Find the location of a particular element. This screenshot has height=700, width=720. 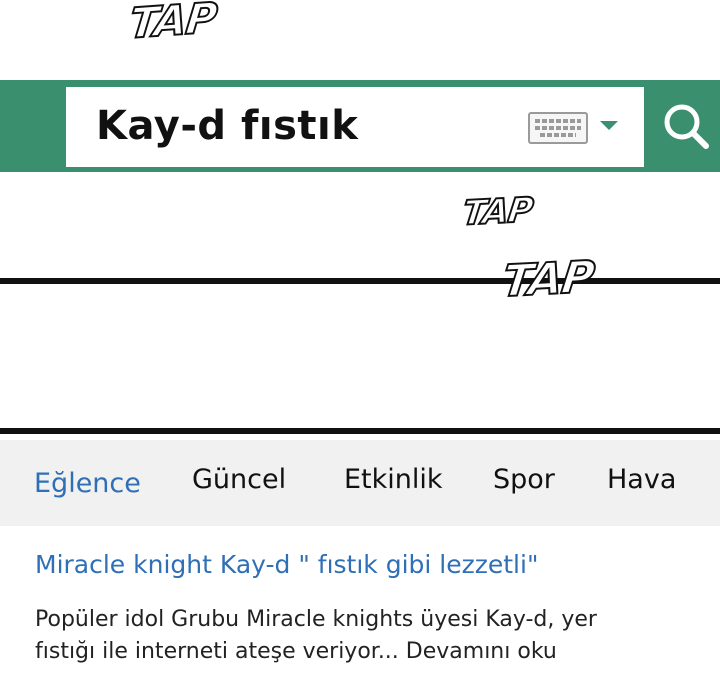

category-tabs: Eğlence Güncel Etkinlik Spor Hava is located at coordinates (360, 483).